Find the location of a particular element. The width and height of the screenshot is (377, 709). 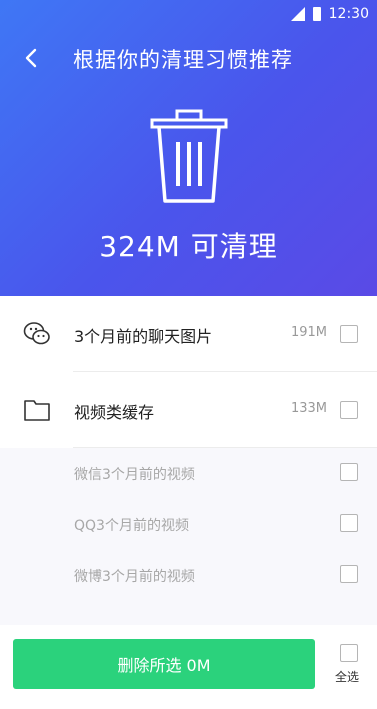

sub-item-label: 微信3个月前的视频 is located at coordinates (134, 475).